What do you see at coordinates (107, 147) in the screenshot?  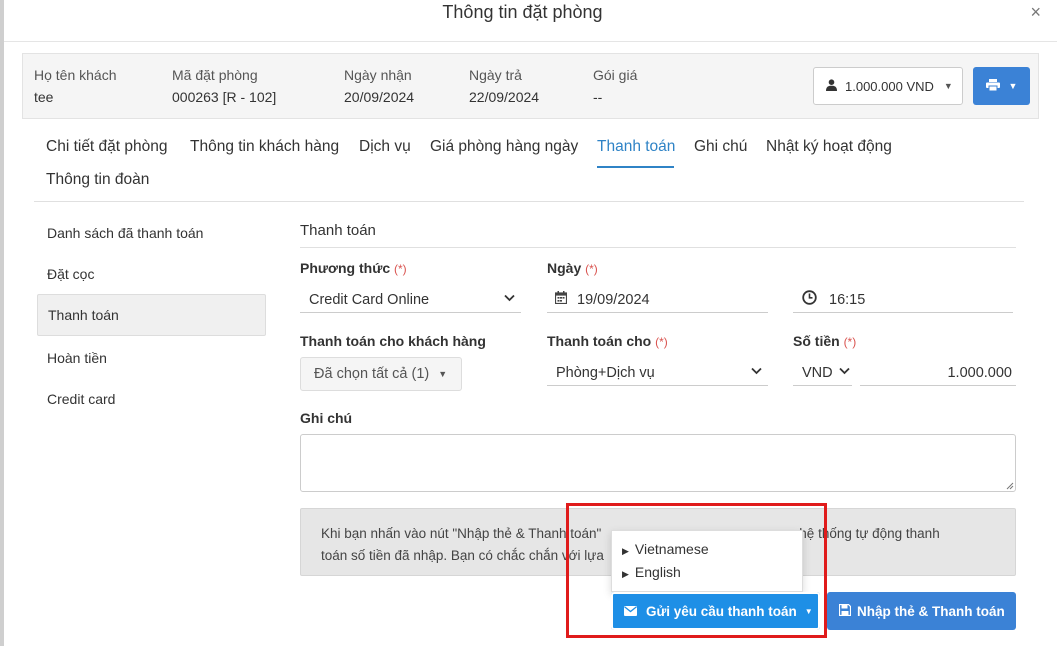 I see `tab-booking-details: Chi tiết đặt phòng` at bounding box center [107, 147].